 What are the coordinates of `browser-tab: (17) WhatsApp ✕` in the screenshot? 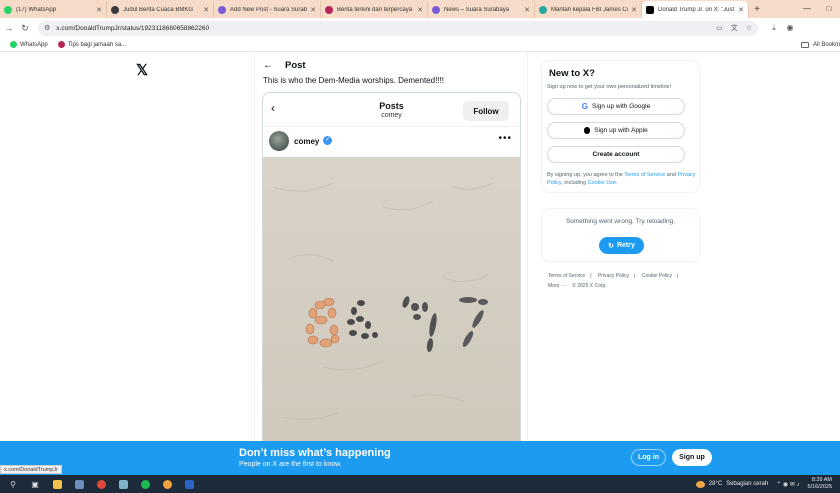 It's located at (53, 9).